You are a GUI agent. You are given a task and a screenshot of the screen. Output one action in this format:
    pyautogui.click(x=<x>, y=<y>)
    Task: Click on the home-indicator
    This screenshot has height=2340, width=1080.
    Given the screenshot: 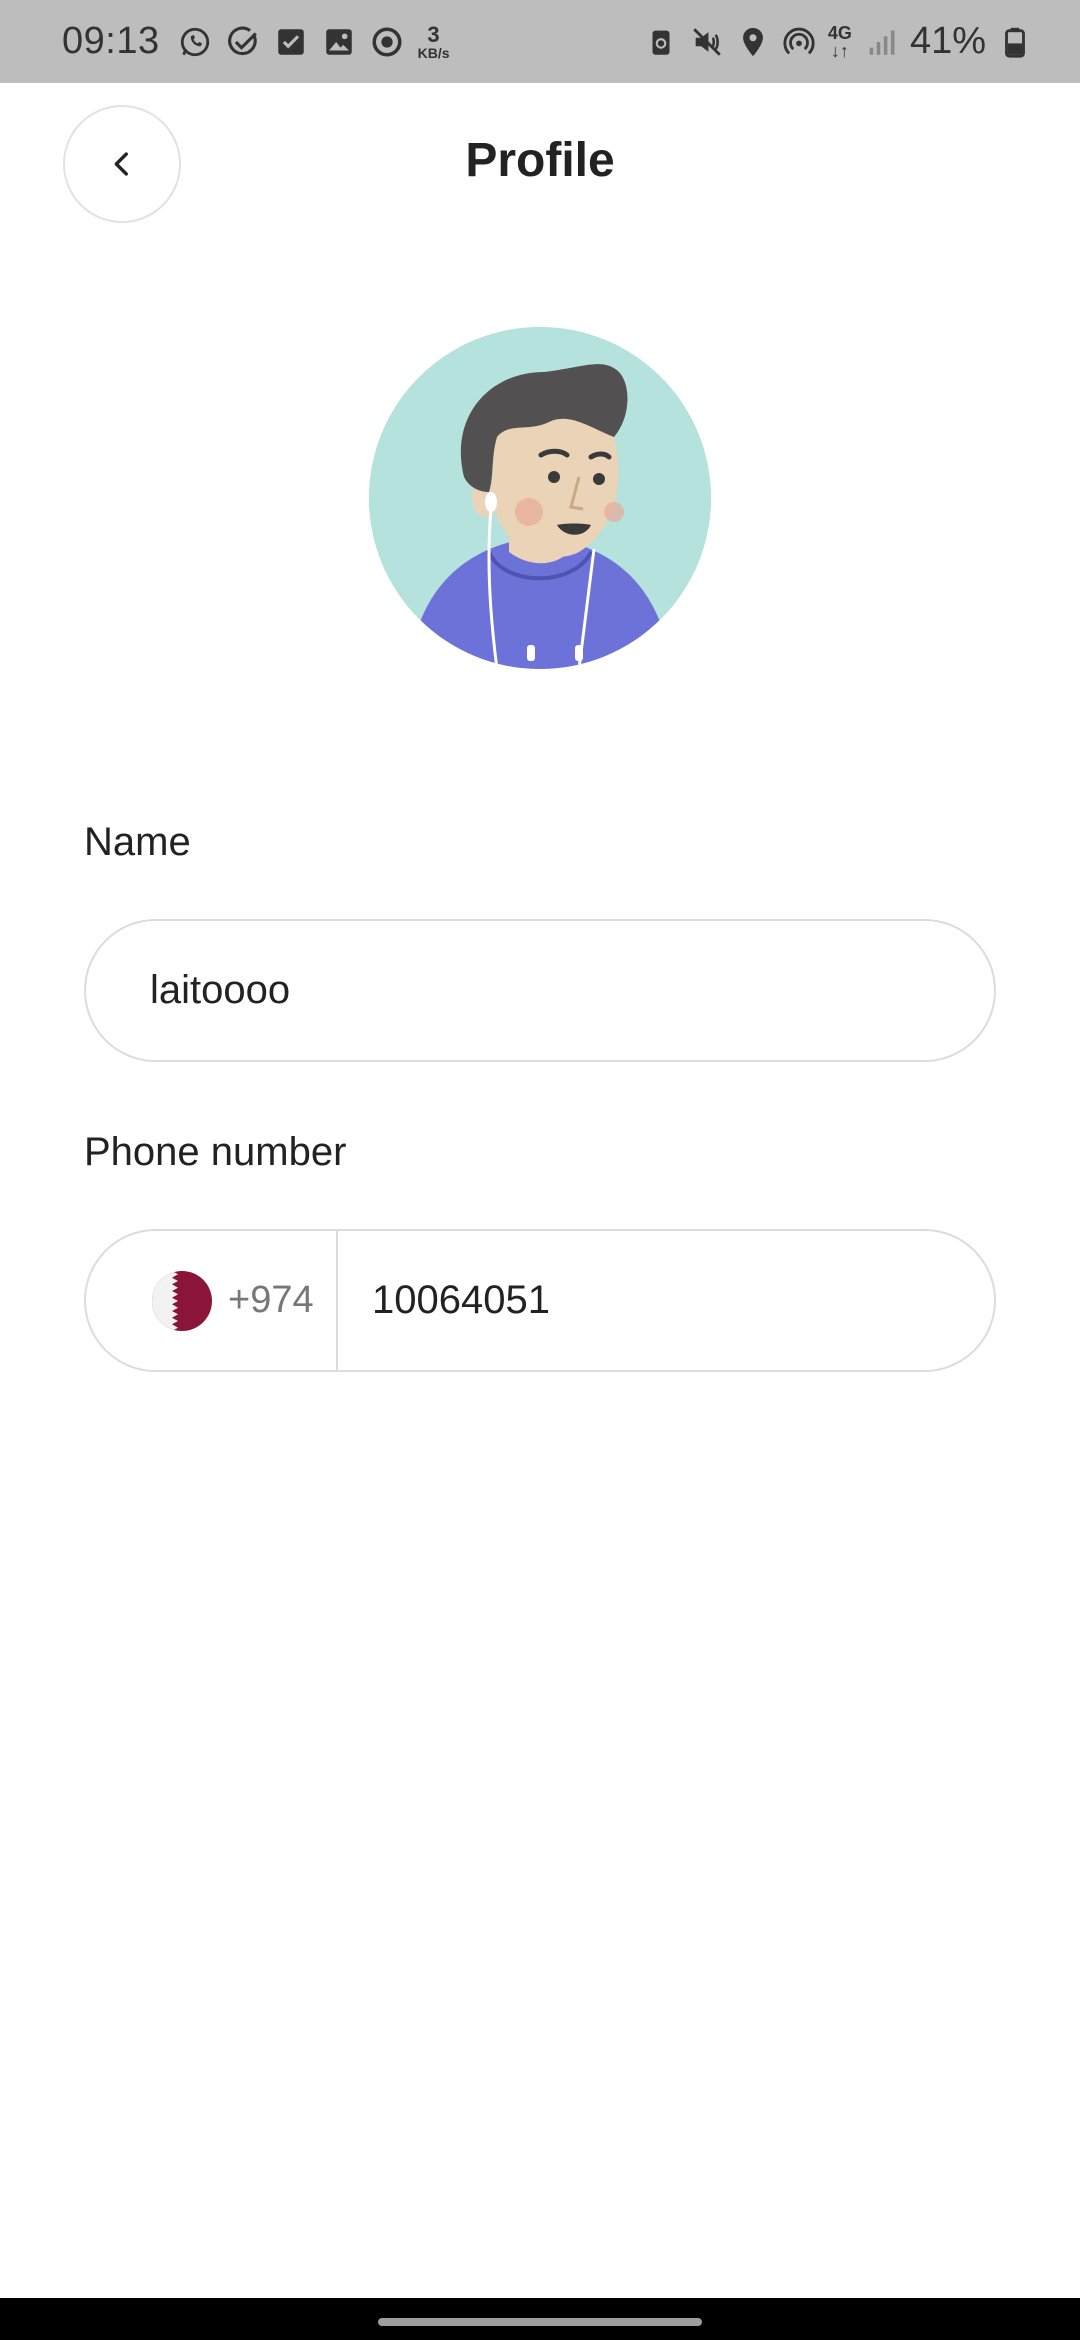 What is the action you would take?
    pyautogui.click(x=540, y=2322)
    